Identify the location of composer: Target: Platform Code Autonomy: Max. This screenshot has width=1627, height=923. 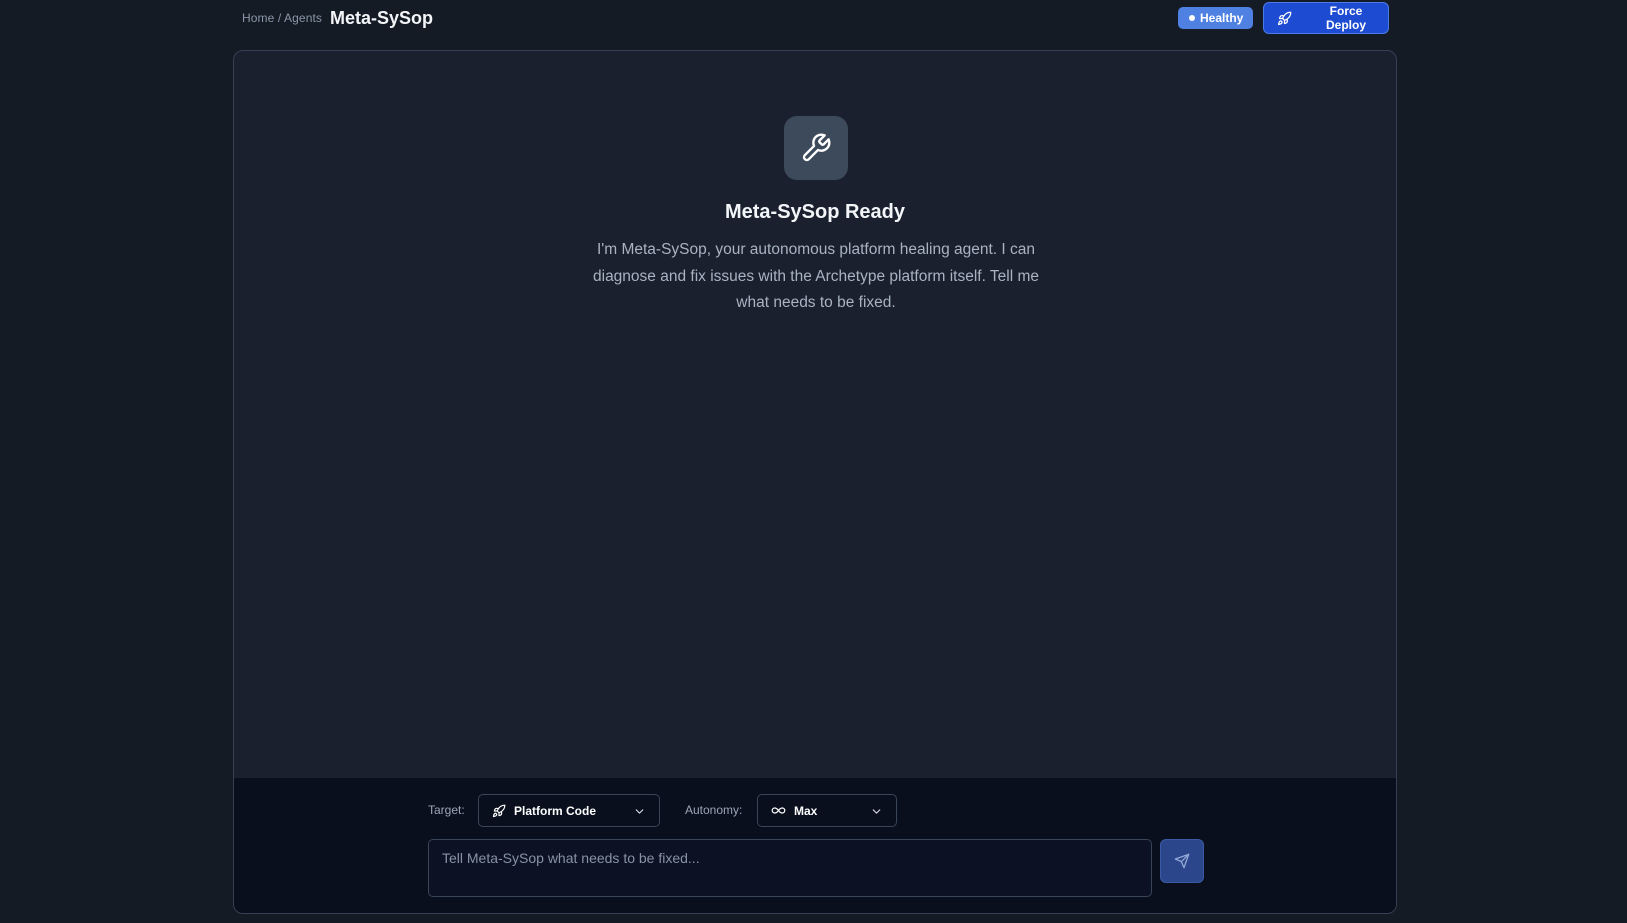
(815, 845).